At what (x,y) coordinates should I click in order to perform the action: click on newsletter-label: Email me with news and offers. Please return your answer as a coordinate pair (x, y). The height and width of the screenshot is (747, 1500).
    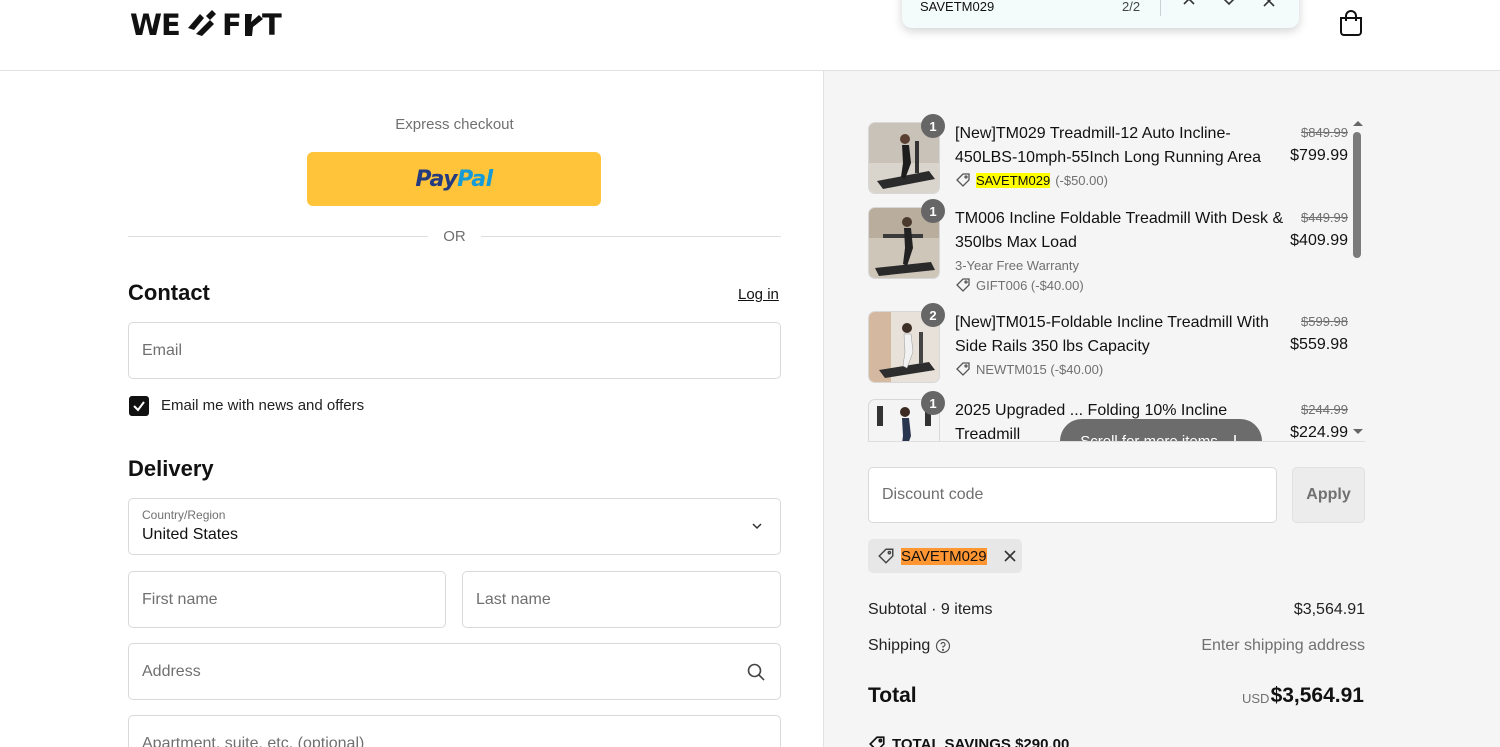
    Looking at the image, I should click on (263, 405).